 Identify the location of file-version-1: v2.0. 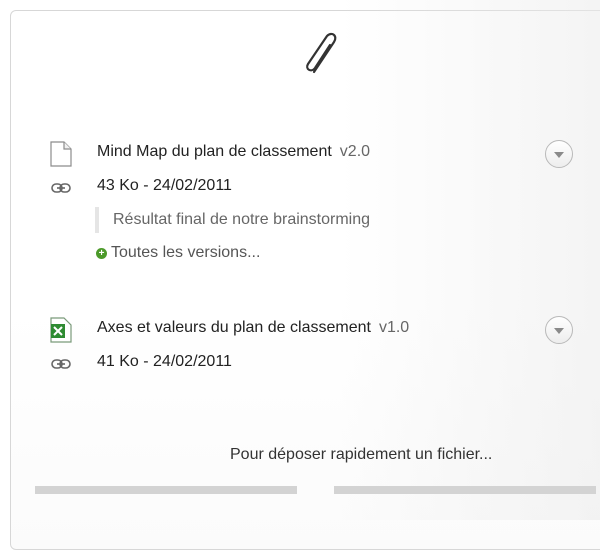
(355, 151).